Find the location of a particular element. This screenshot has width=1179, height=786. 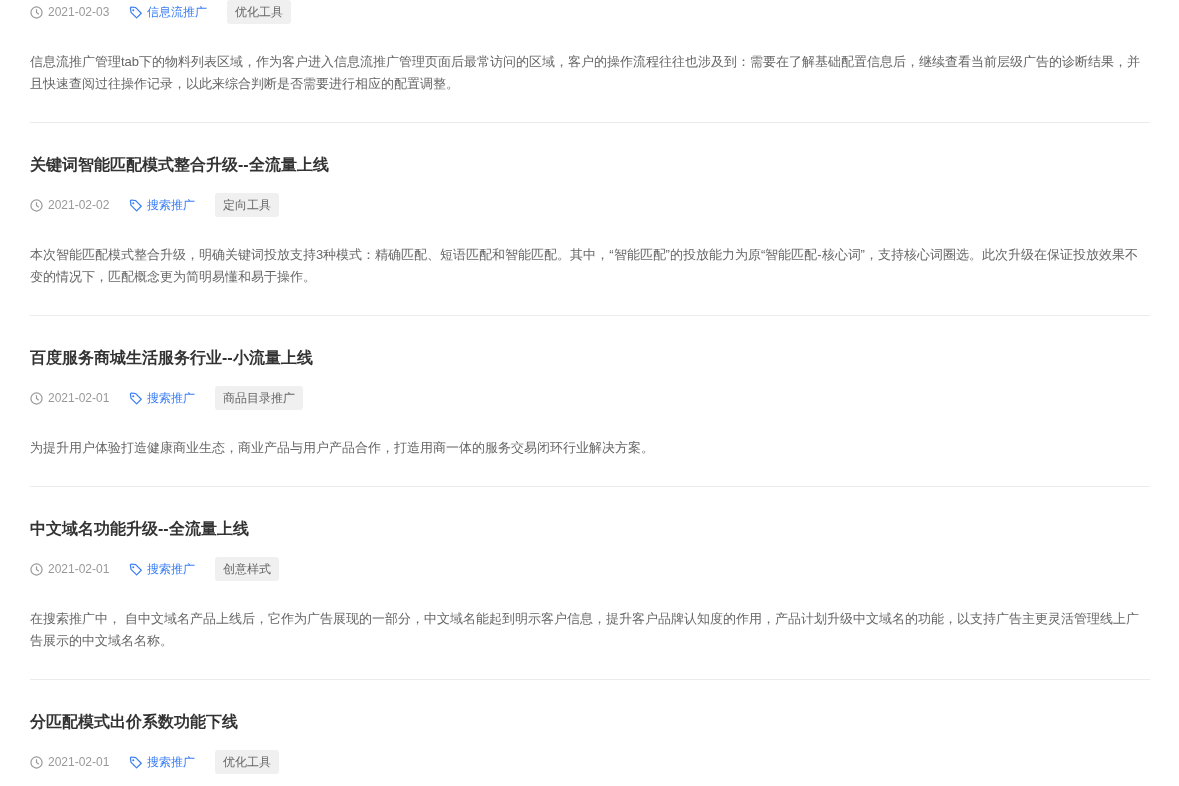

category-tag: 创意样式 is located at coordinates (247, 569).